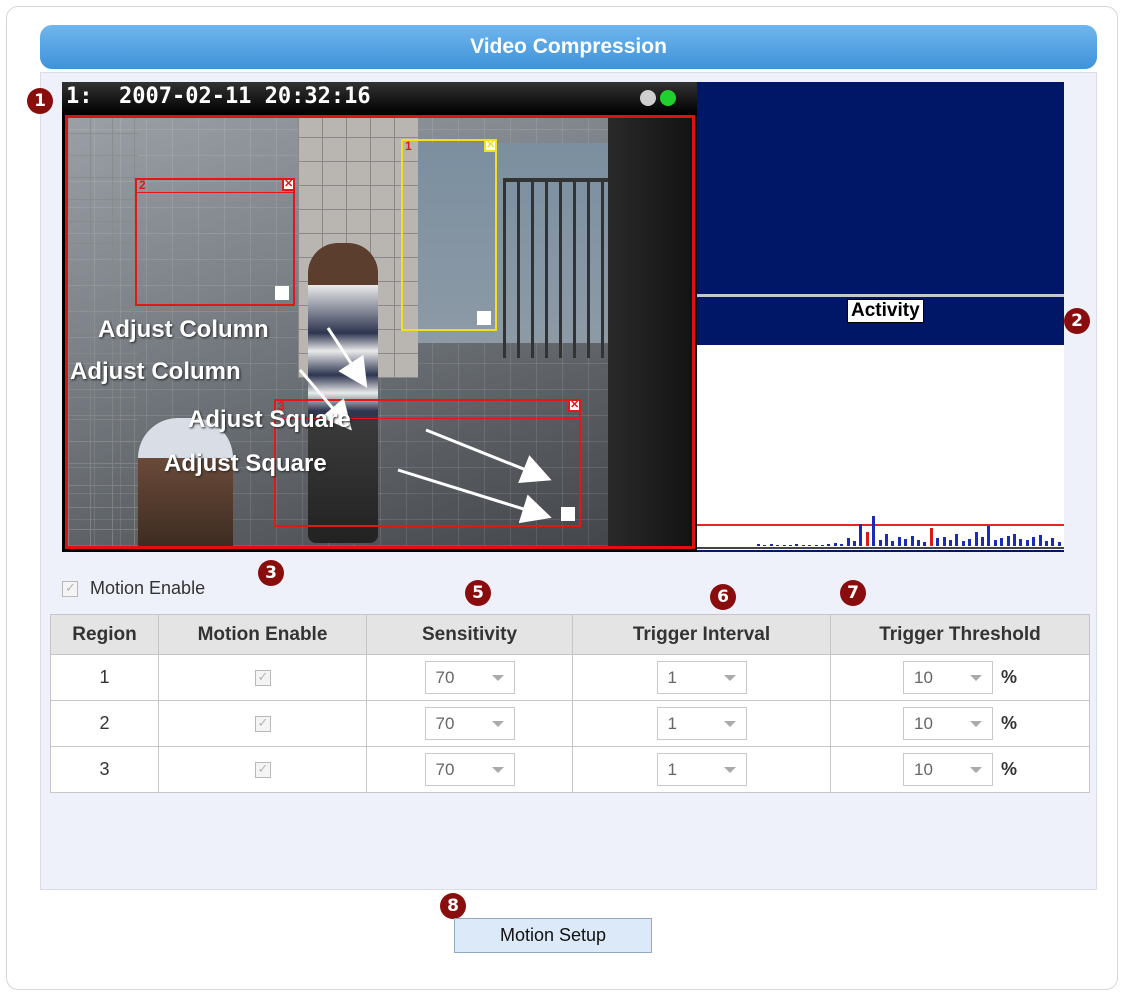 The image size is (1123, 992). Describe the element at coordinates (880, 447) in the screenshot. I see `activity-graph` at that location.